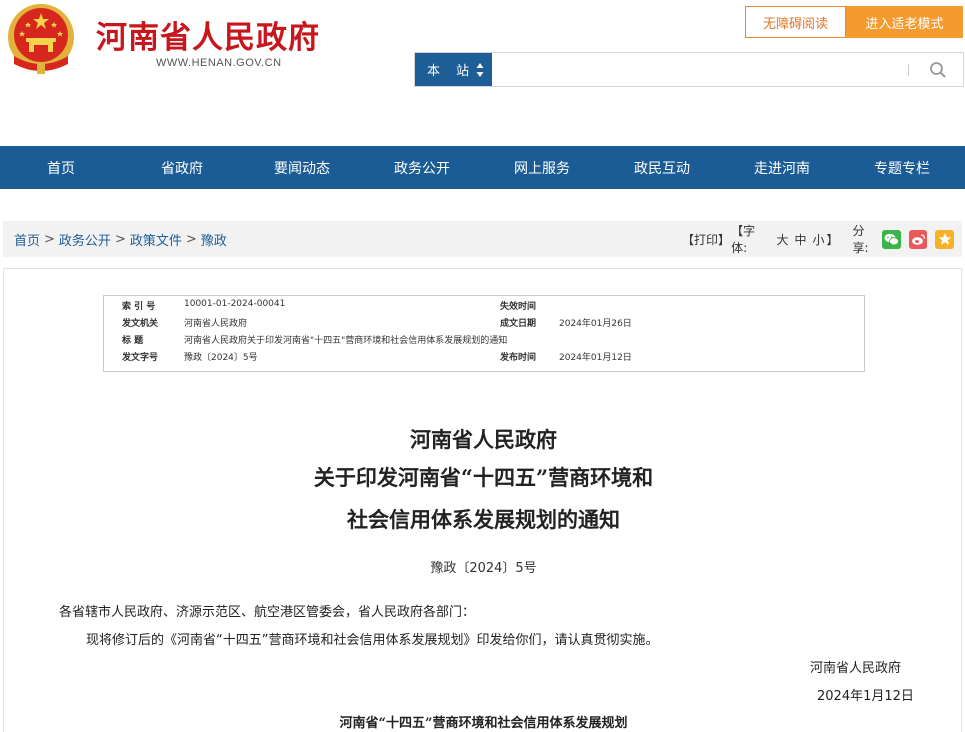  Describe the element at coordinates (795, 22) in the screenshot. I see `accessible-reading-button: 无障碍阅读` at that location.